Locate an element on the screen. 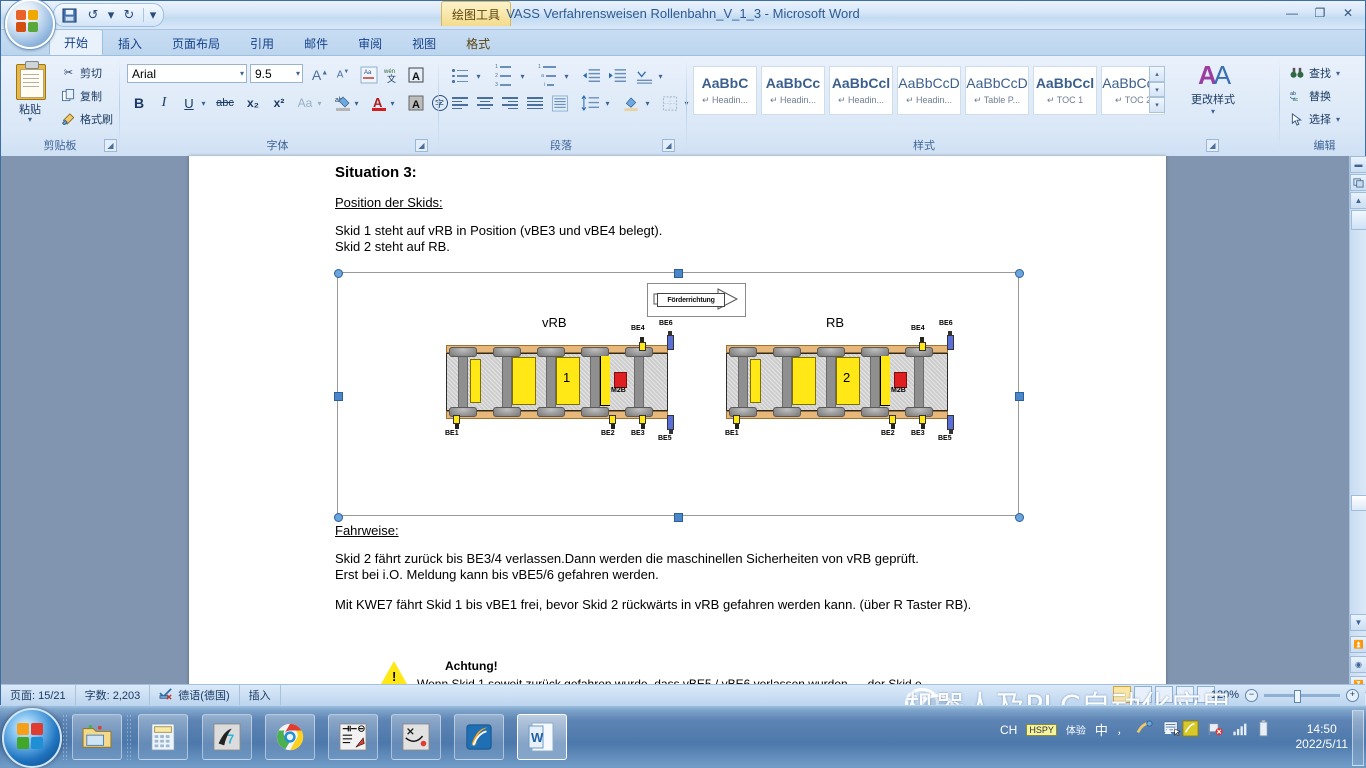  styles-dialog-launcher: ◢ is located at coordinates (1212, 145).